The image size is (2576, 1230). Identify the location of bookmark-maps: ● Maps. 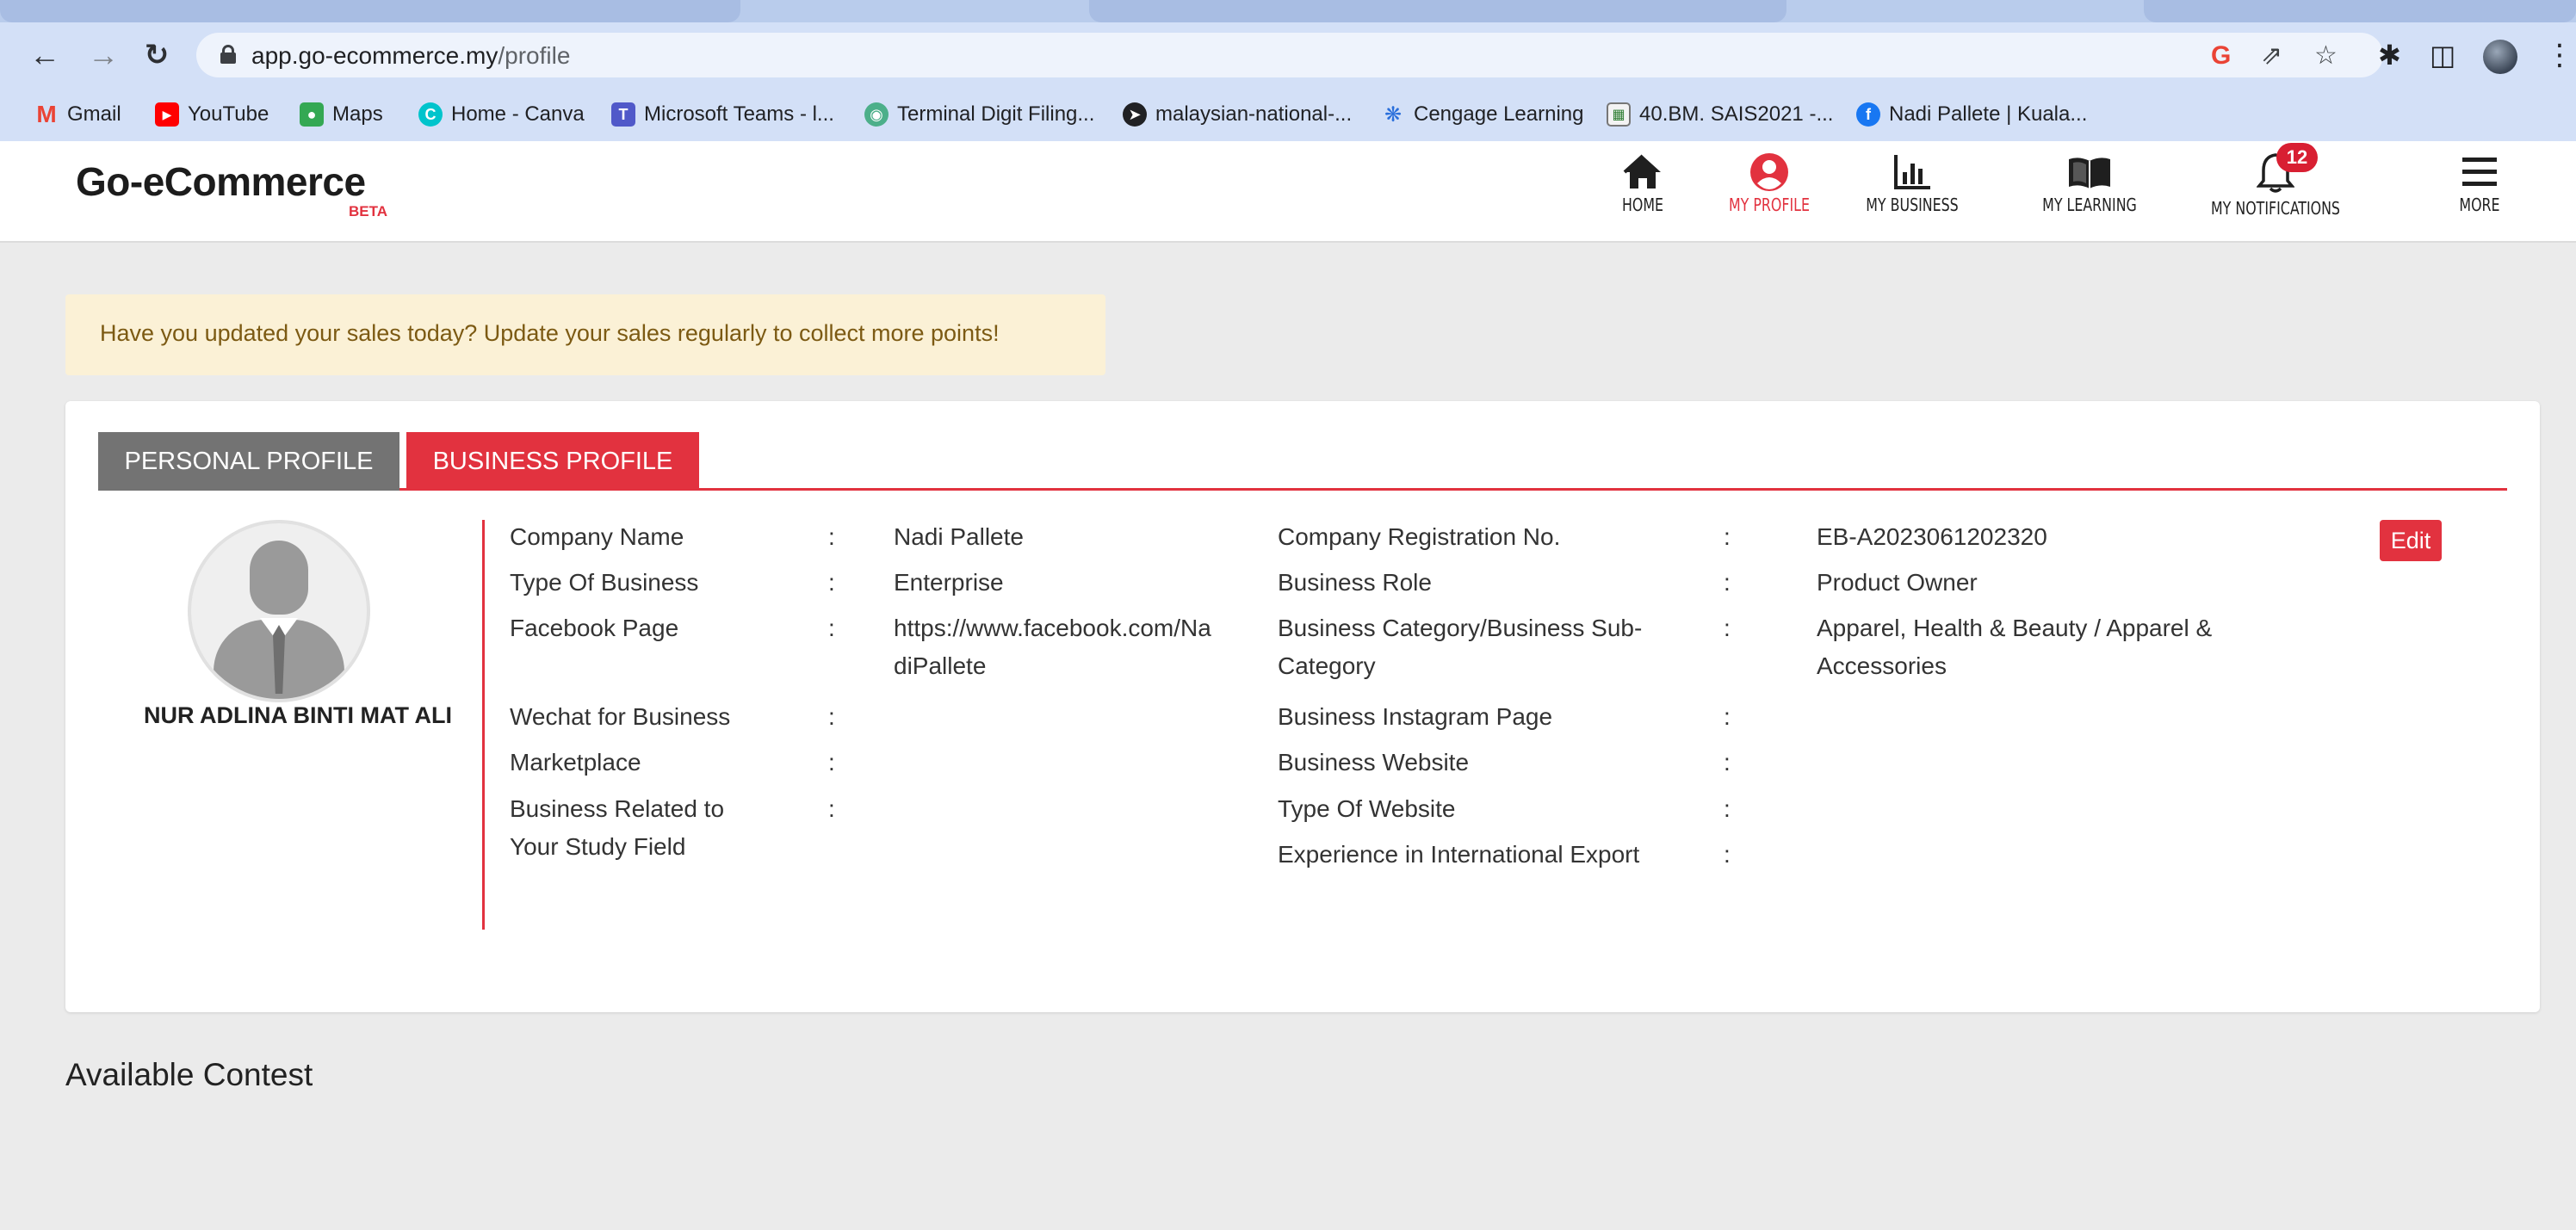
(342, 114).